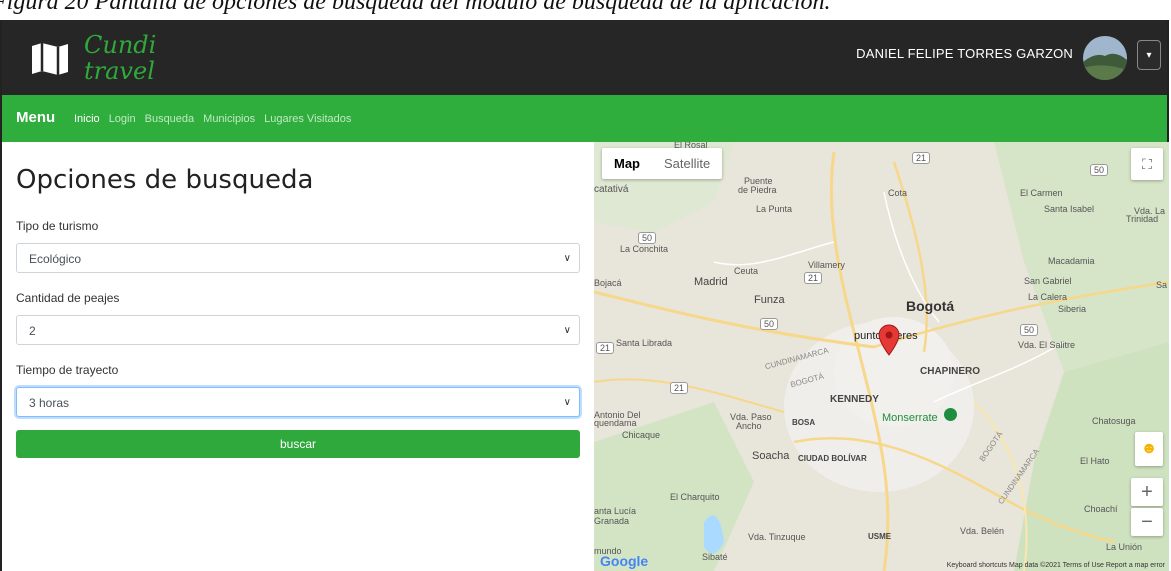  Describe the element at coordinates (832, 458) in the screenshot. I see `map-label-ciudad-bolivar: CIUDAD BOLÍVAR` at that location.